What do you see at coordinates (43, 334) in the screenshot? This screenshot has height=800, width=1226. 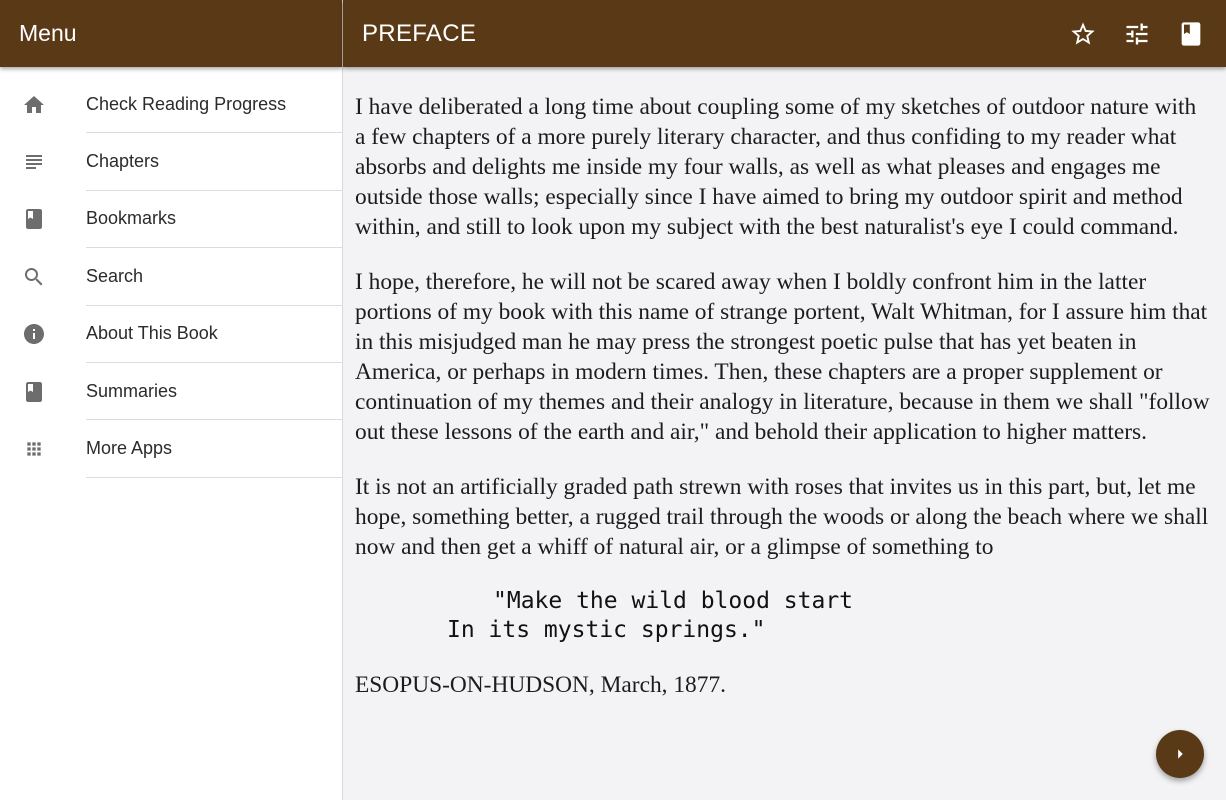 I see `info-icon` at bounding box center [43, 334].